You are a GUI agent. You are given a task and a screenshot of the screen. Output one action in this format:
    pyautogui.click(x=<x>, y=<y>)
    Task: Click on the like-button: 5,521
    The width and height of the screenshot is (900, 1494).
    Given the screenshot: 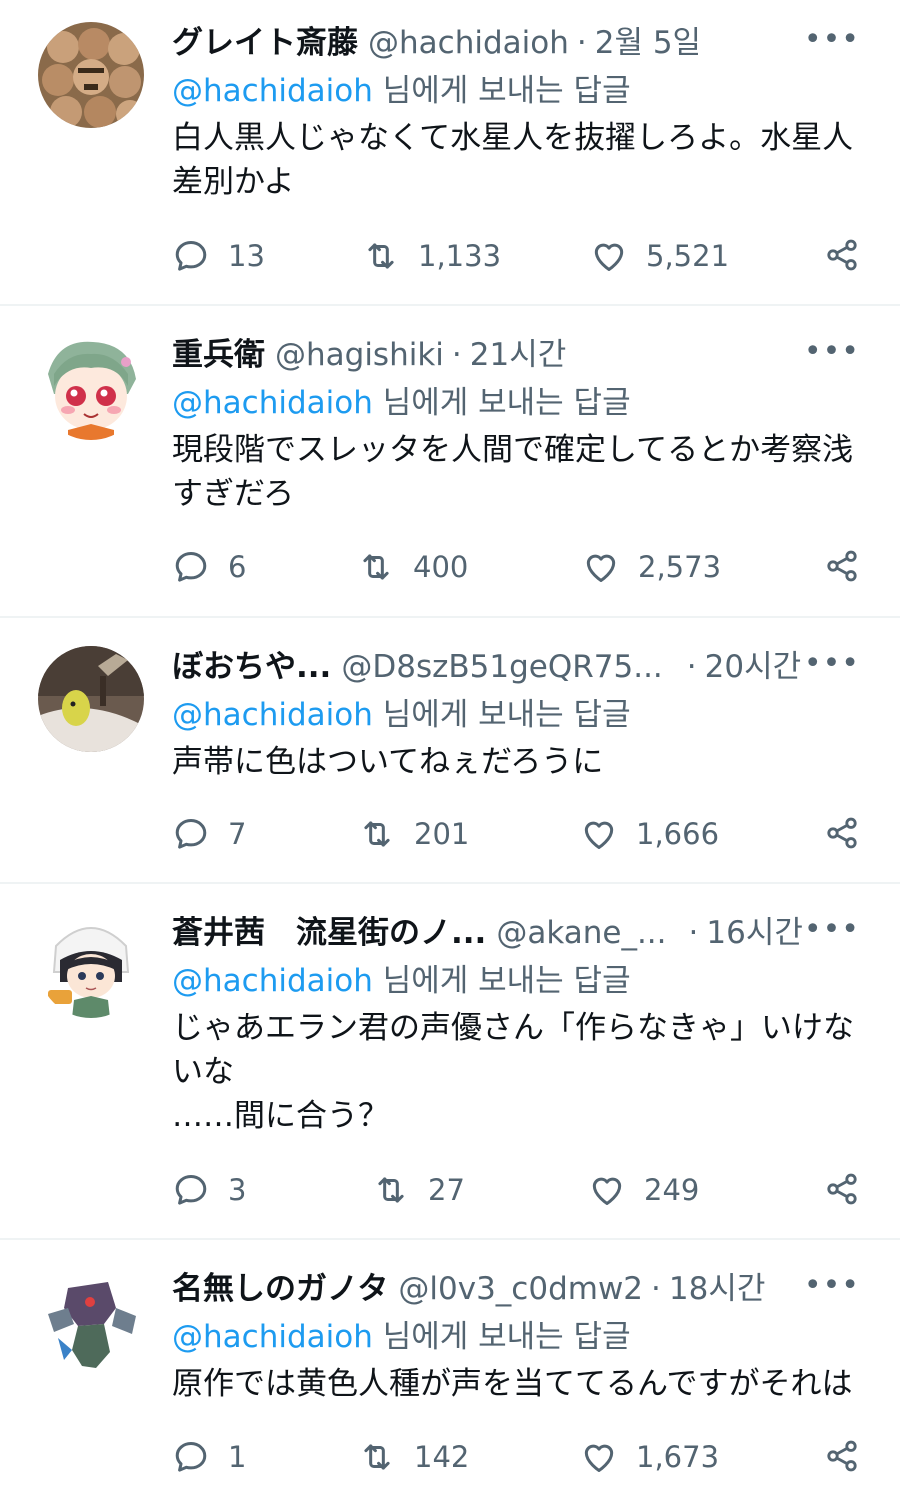 What is the action you would take?
    pyautogui.click(x=659, y=256)
    